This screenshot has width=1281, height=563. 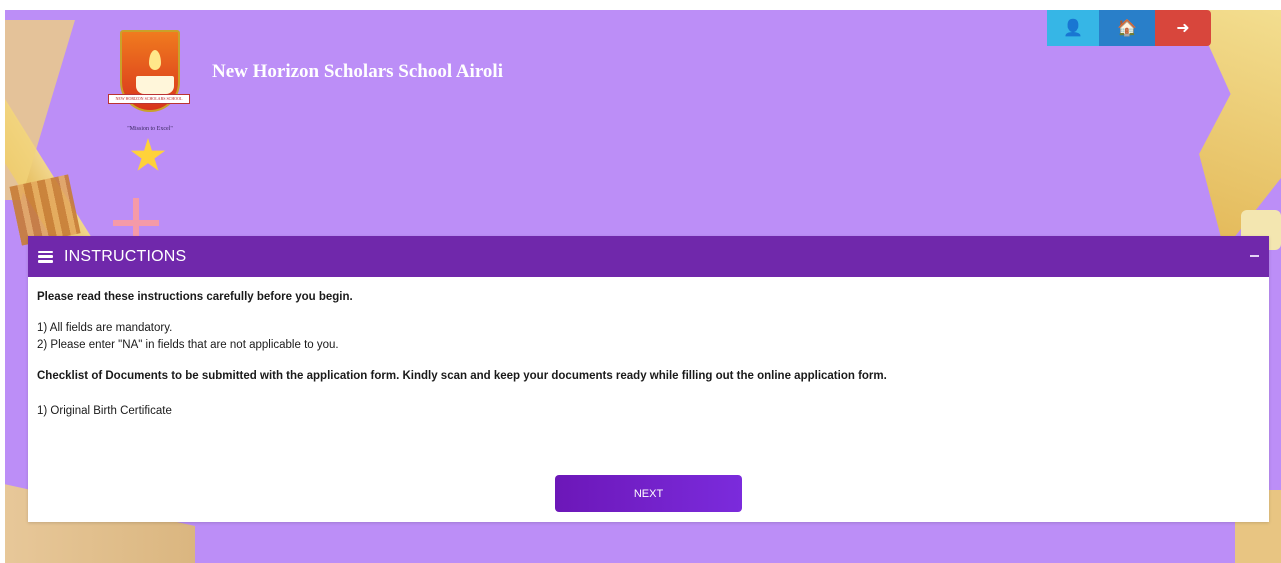 I want to click on logo-motto: "Mission to Excel", so click(x=150, y=129).